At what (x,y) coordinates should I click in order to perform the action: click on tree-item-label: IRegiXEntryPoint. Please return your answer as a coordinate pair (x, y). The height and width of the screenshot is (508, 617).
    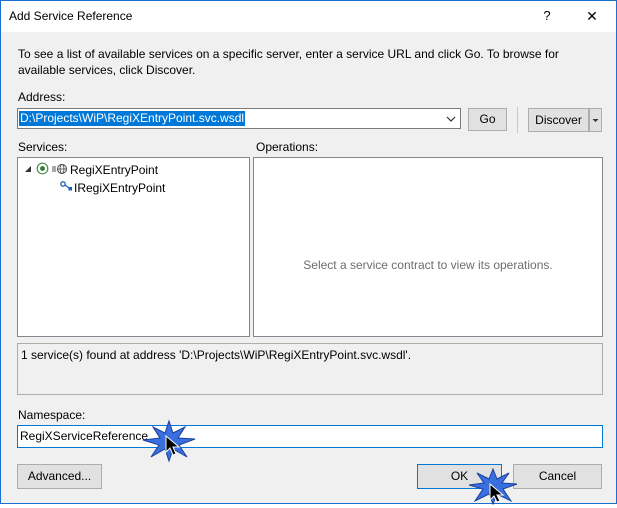
    Looking at the image, I should click on (120, 187).